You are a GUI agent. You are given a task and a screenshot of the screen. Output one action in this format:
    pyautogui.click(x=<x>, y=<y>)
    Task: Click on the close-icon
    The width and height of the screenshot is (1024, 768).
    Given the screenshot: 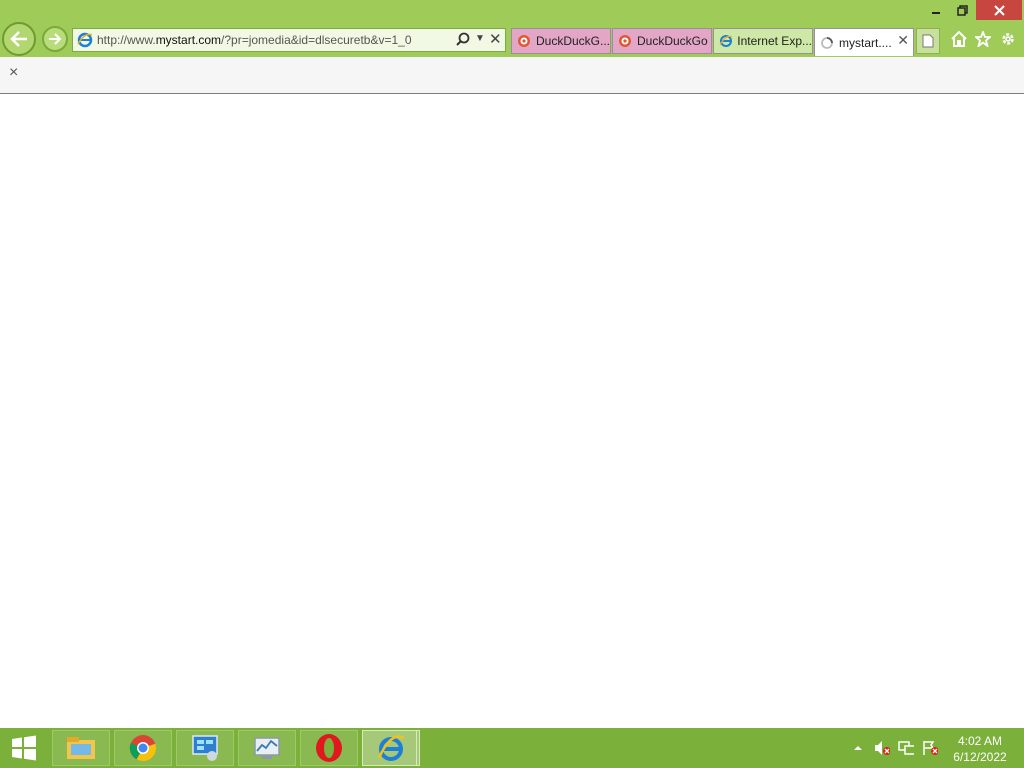 What is the action you would take?
    pyautogui.click(x=999, y=10)
    